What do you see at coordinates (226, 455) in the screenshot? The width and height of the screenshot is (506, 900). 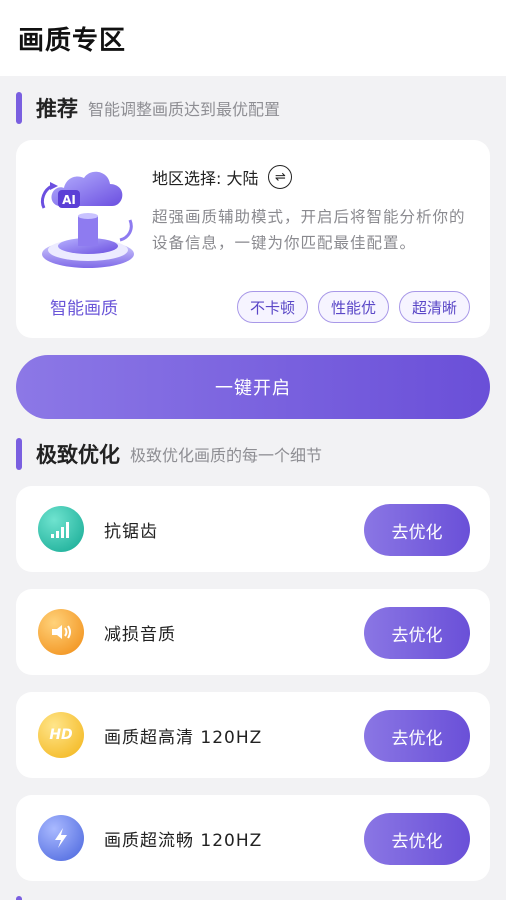 I see `optimize-subtitle: 极致优化画质的每一个细节` at bounding box center [226, 455].